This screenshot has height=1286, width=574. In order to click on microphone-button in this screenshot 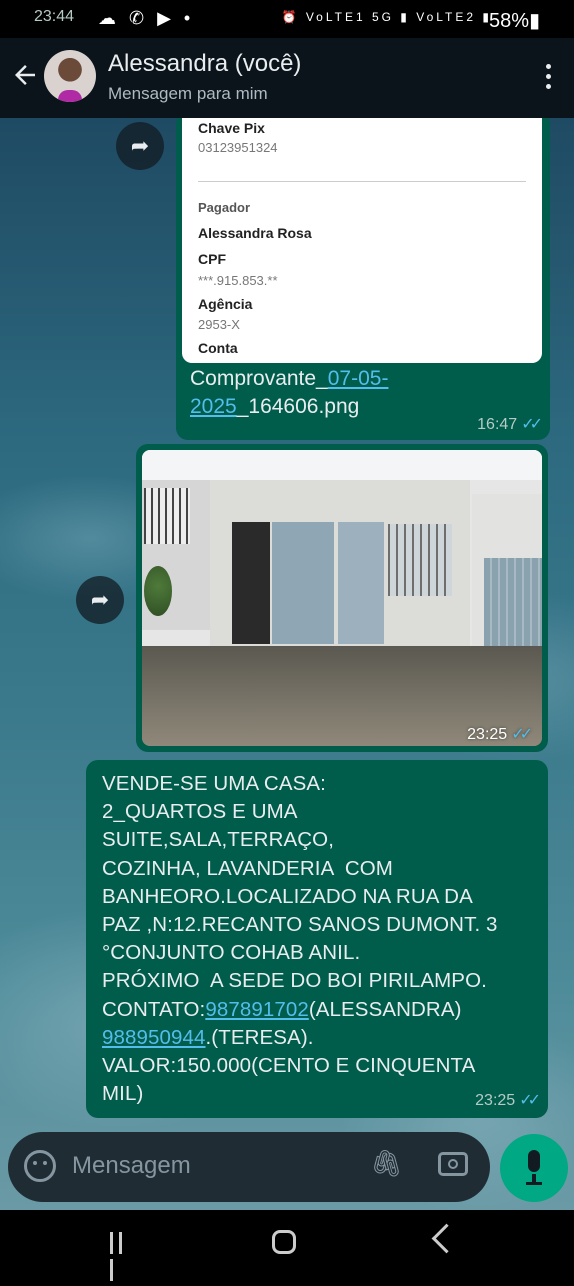, I will do `click(534, 1168)`.